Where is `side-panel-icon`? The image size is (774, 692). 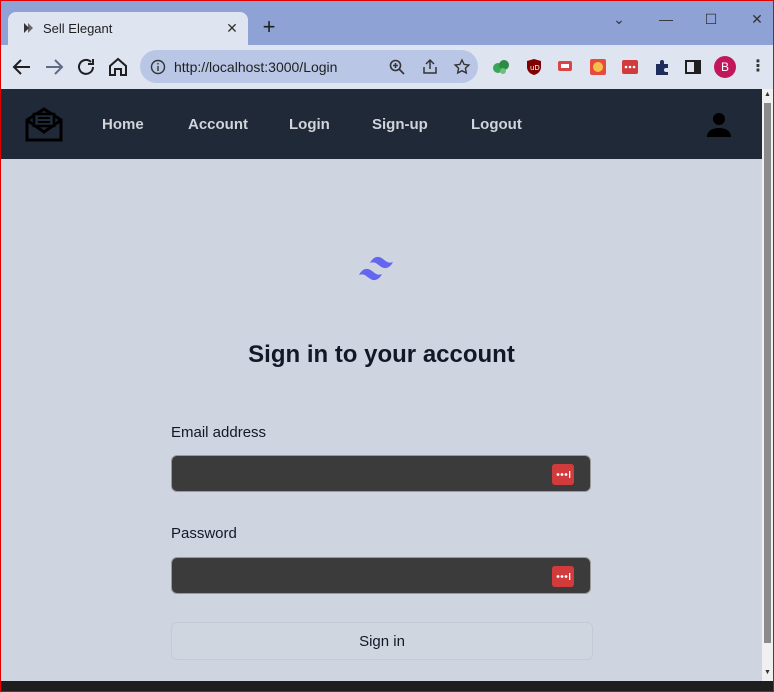 side-panel-icon is located at coordinates (693, 67).